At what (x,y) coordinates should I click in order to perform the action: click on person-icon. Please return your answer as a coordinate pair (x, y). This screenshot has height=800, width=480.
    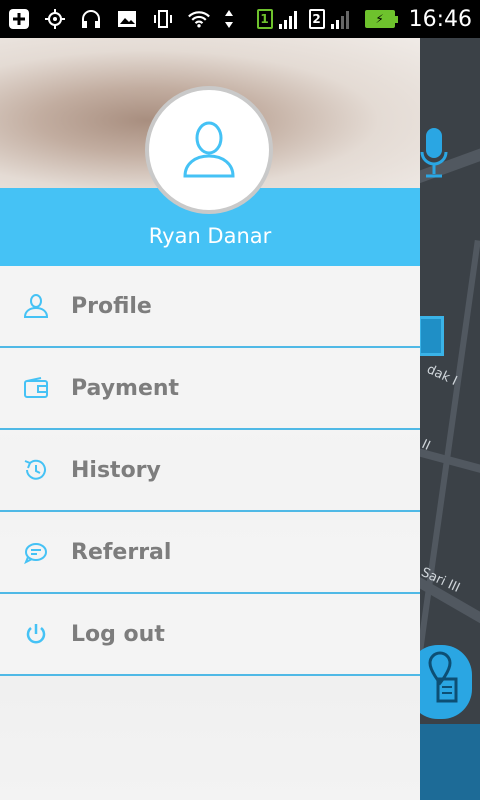
    Looking at the image, I should click on (36, 306).